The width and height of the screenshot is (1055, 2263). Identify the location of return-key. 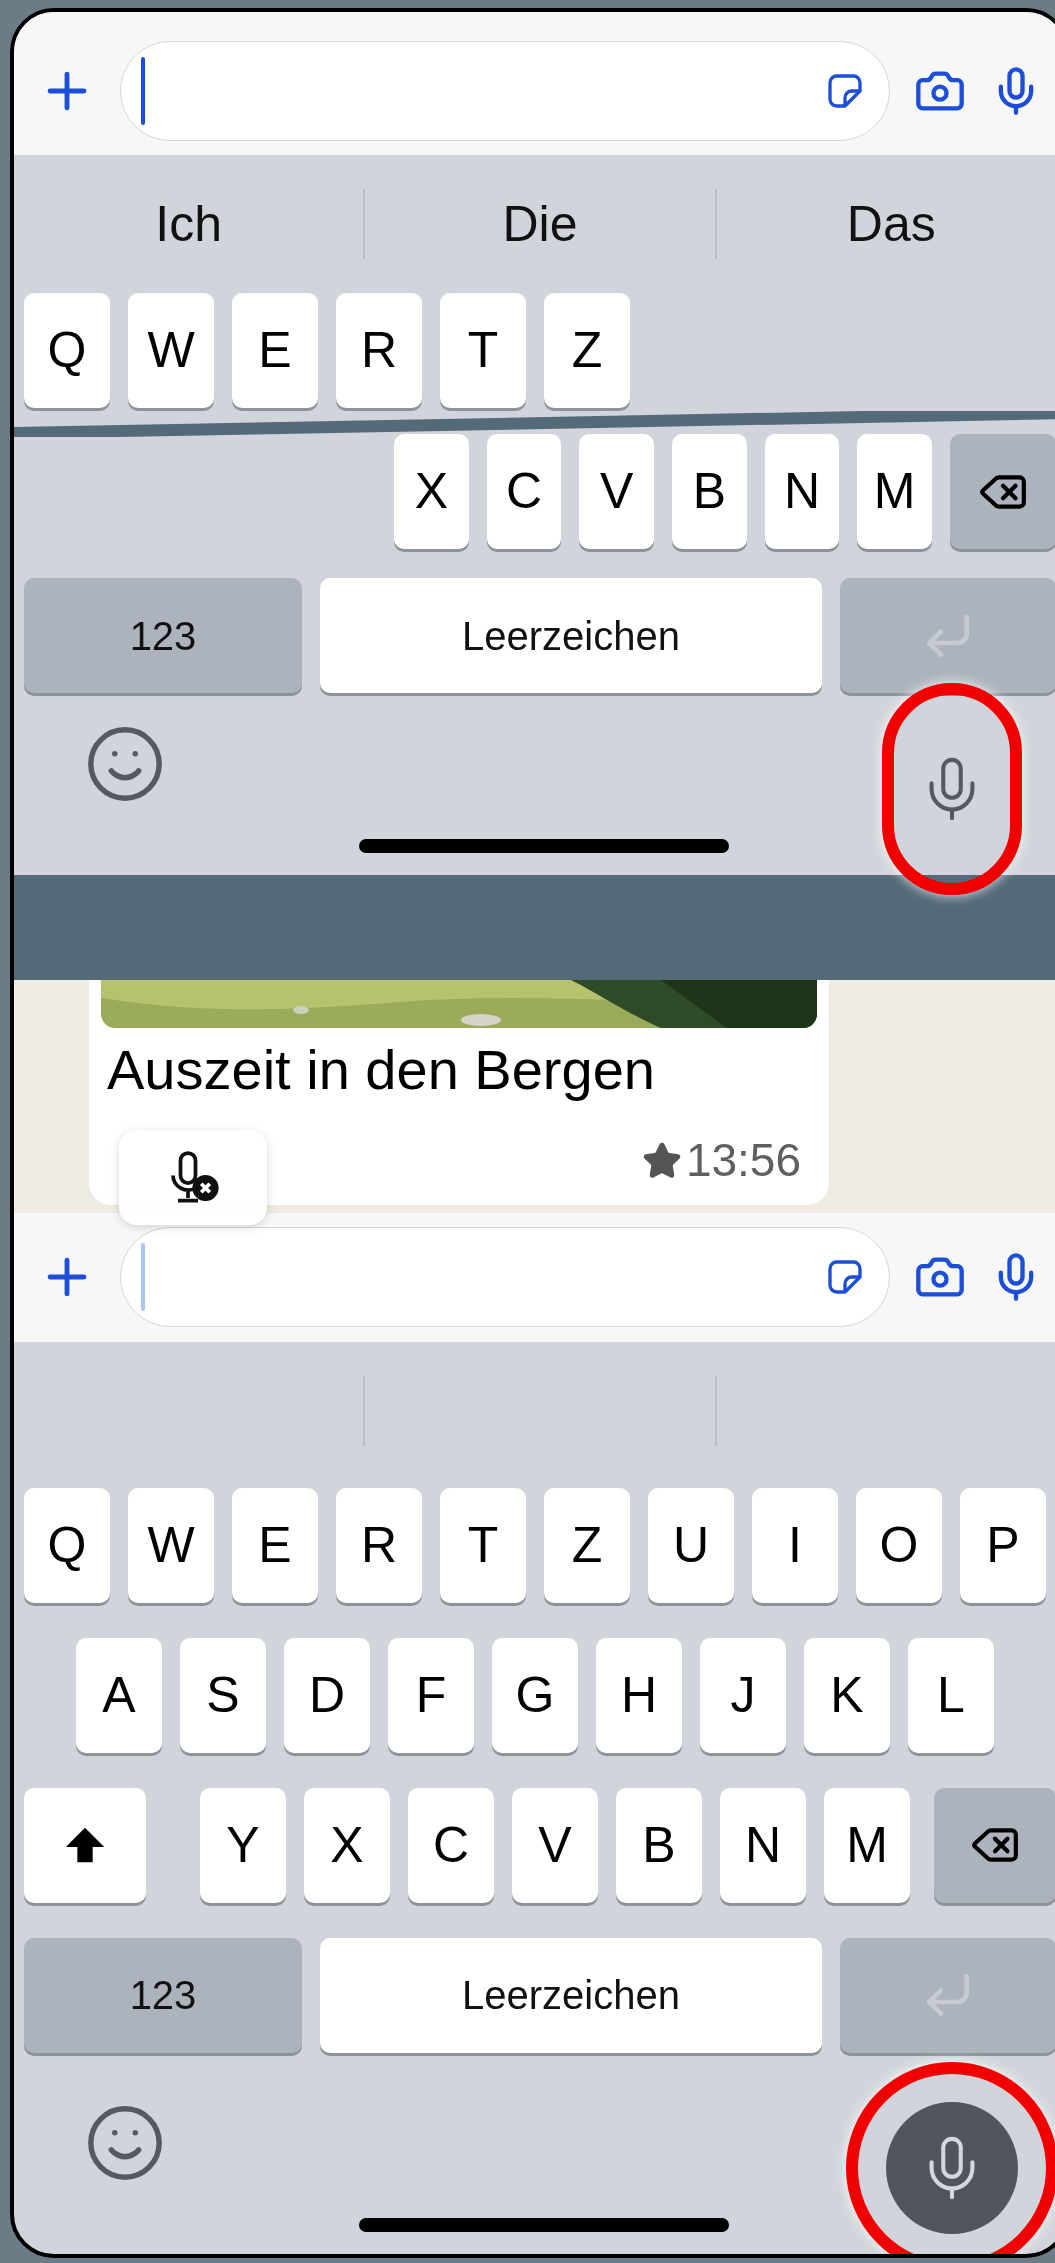
(947, 636).